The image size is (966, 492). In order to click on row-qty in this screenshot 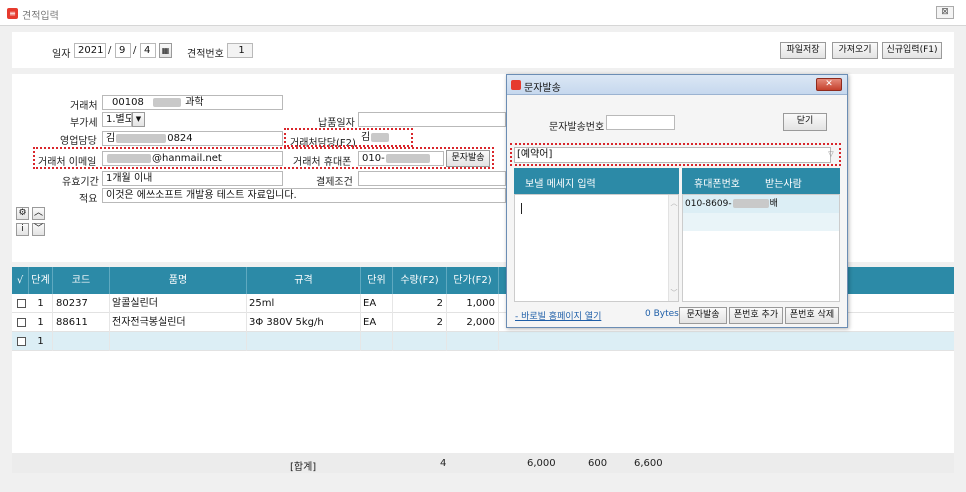, I will do `click(420, 341)`.